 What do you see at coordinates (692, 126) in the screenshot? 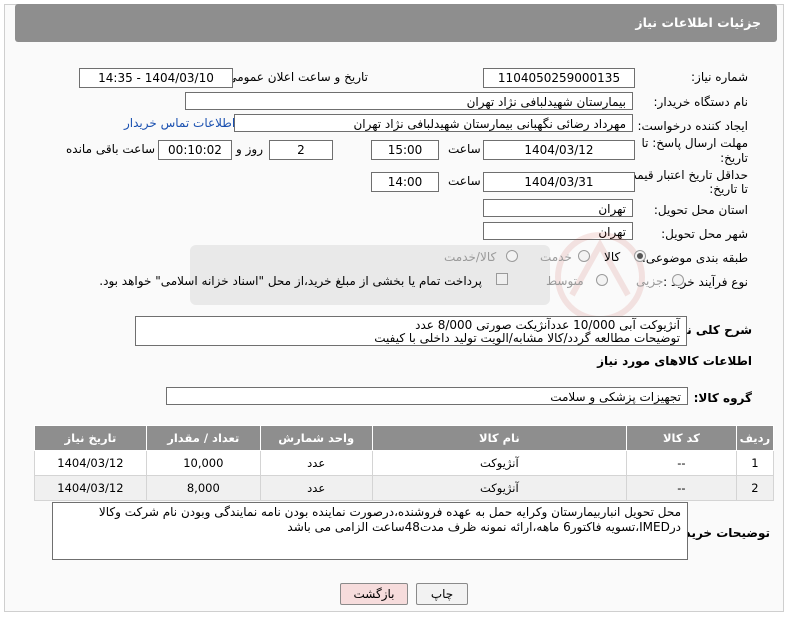
I see `creator-label: ایجاد کننده درخواست:` at bounding box center [692, 126].